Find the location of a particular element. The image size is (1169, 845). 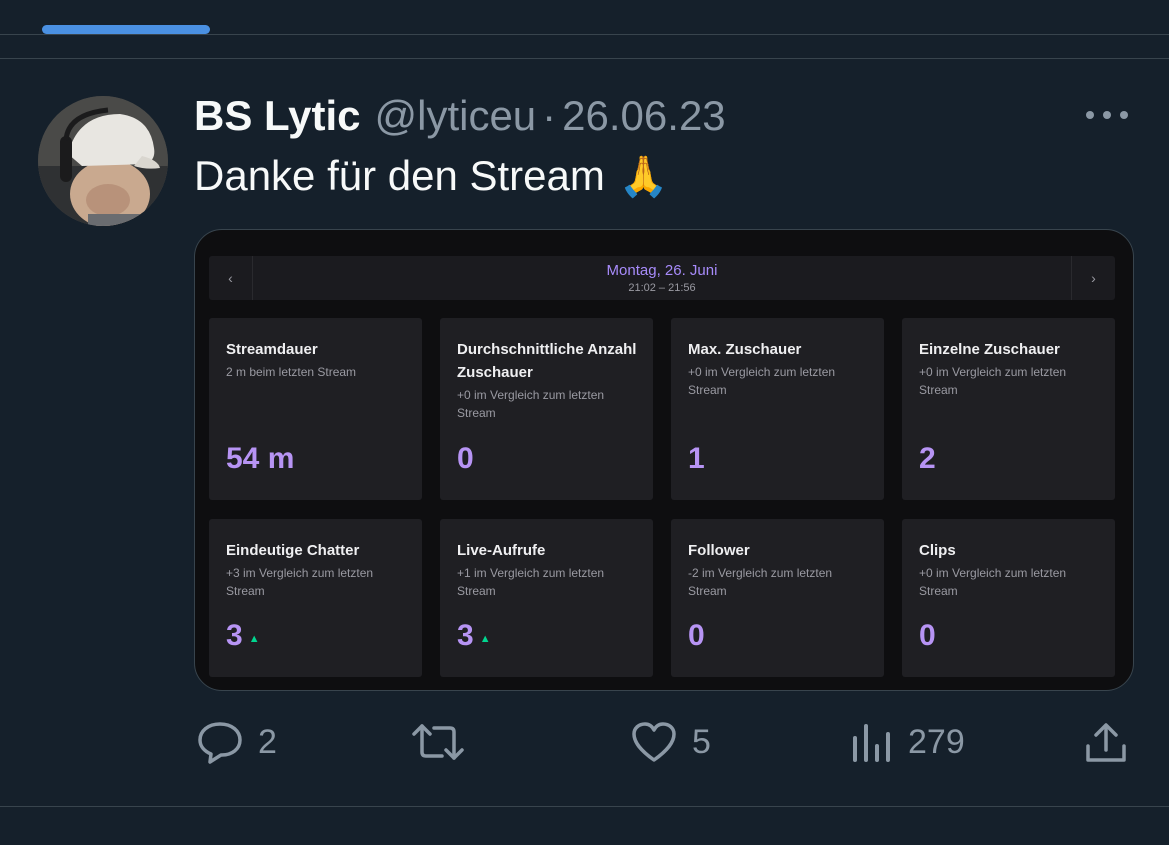

reply-count: 2 is located at coordinates (267, 741).